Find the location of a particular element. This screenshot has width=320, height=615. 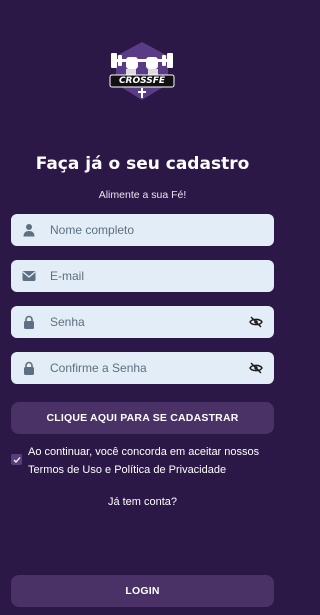

email-input-placeholder: E-mail is located at coordinates (67, 276).